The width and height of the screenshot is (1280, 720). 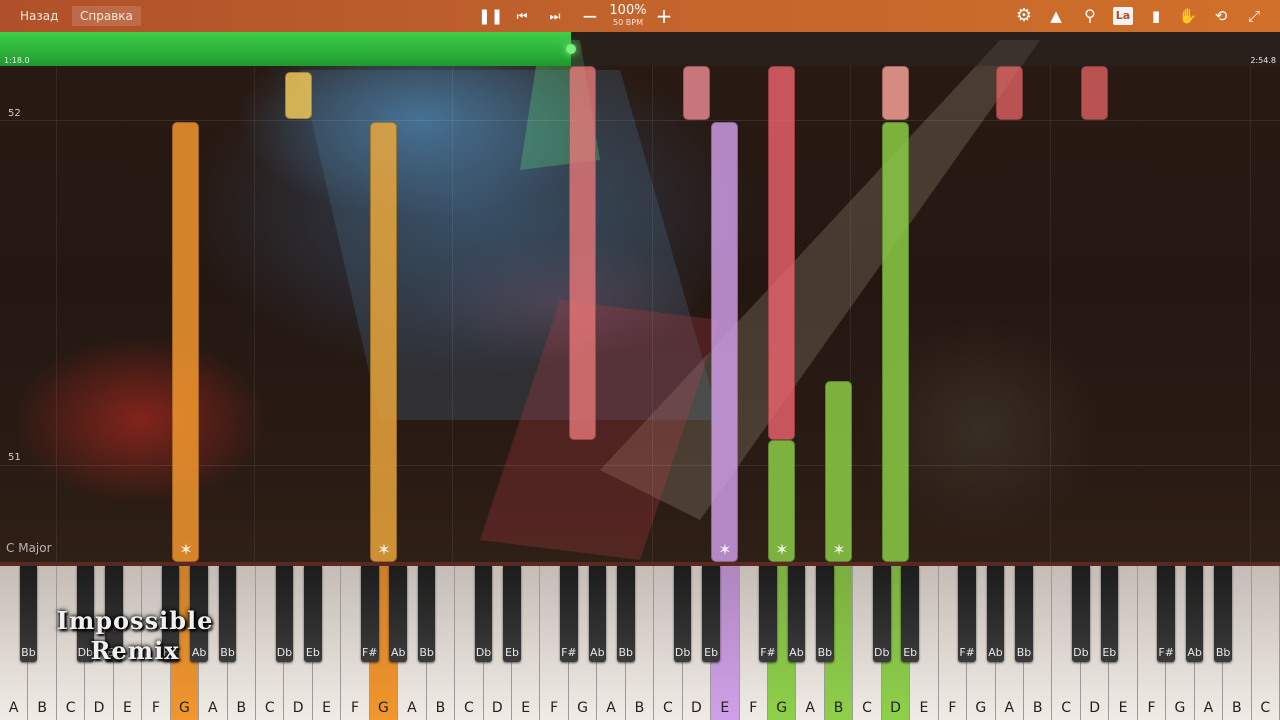 I want to click on plus-icon: +, so click(x=664, y=16).